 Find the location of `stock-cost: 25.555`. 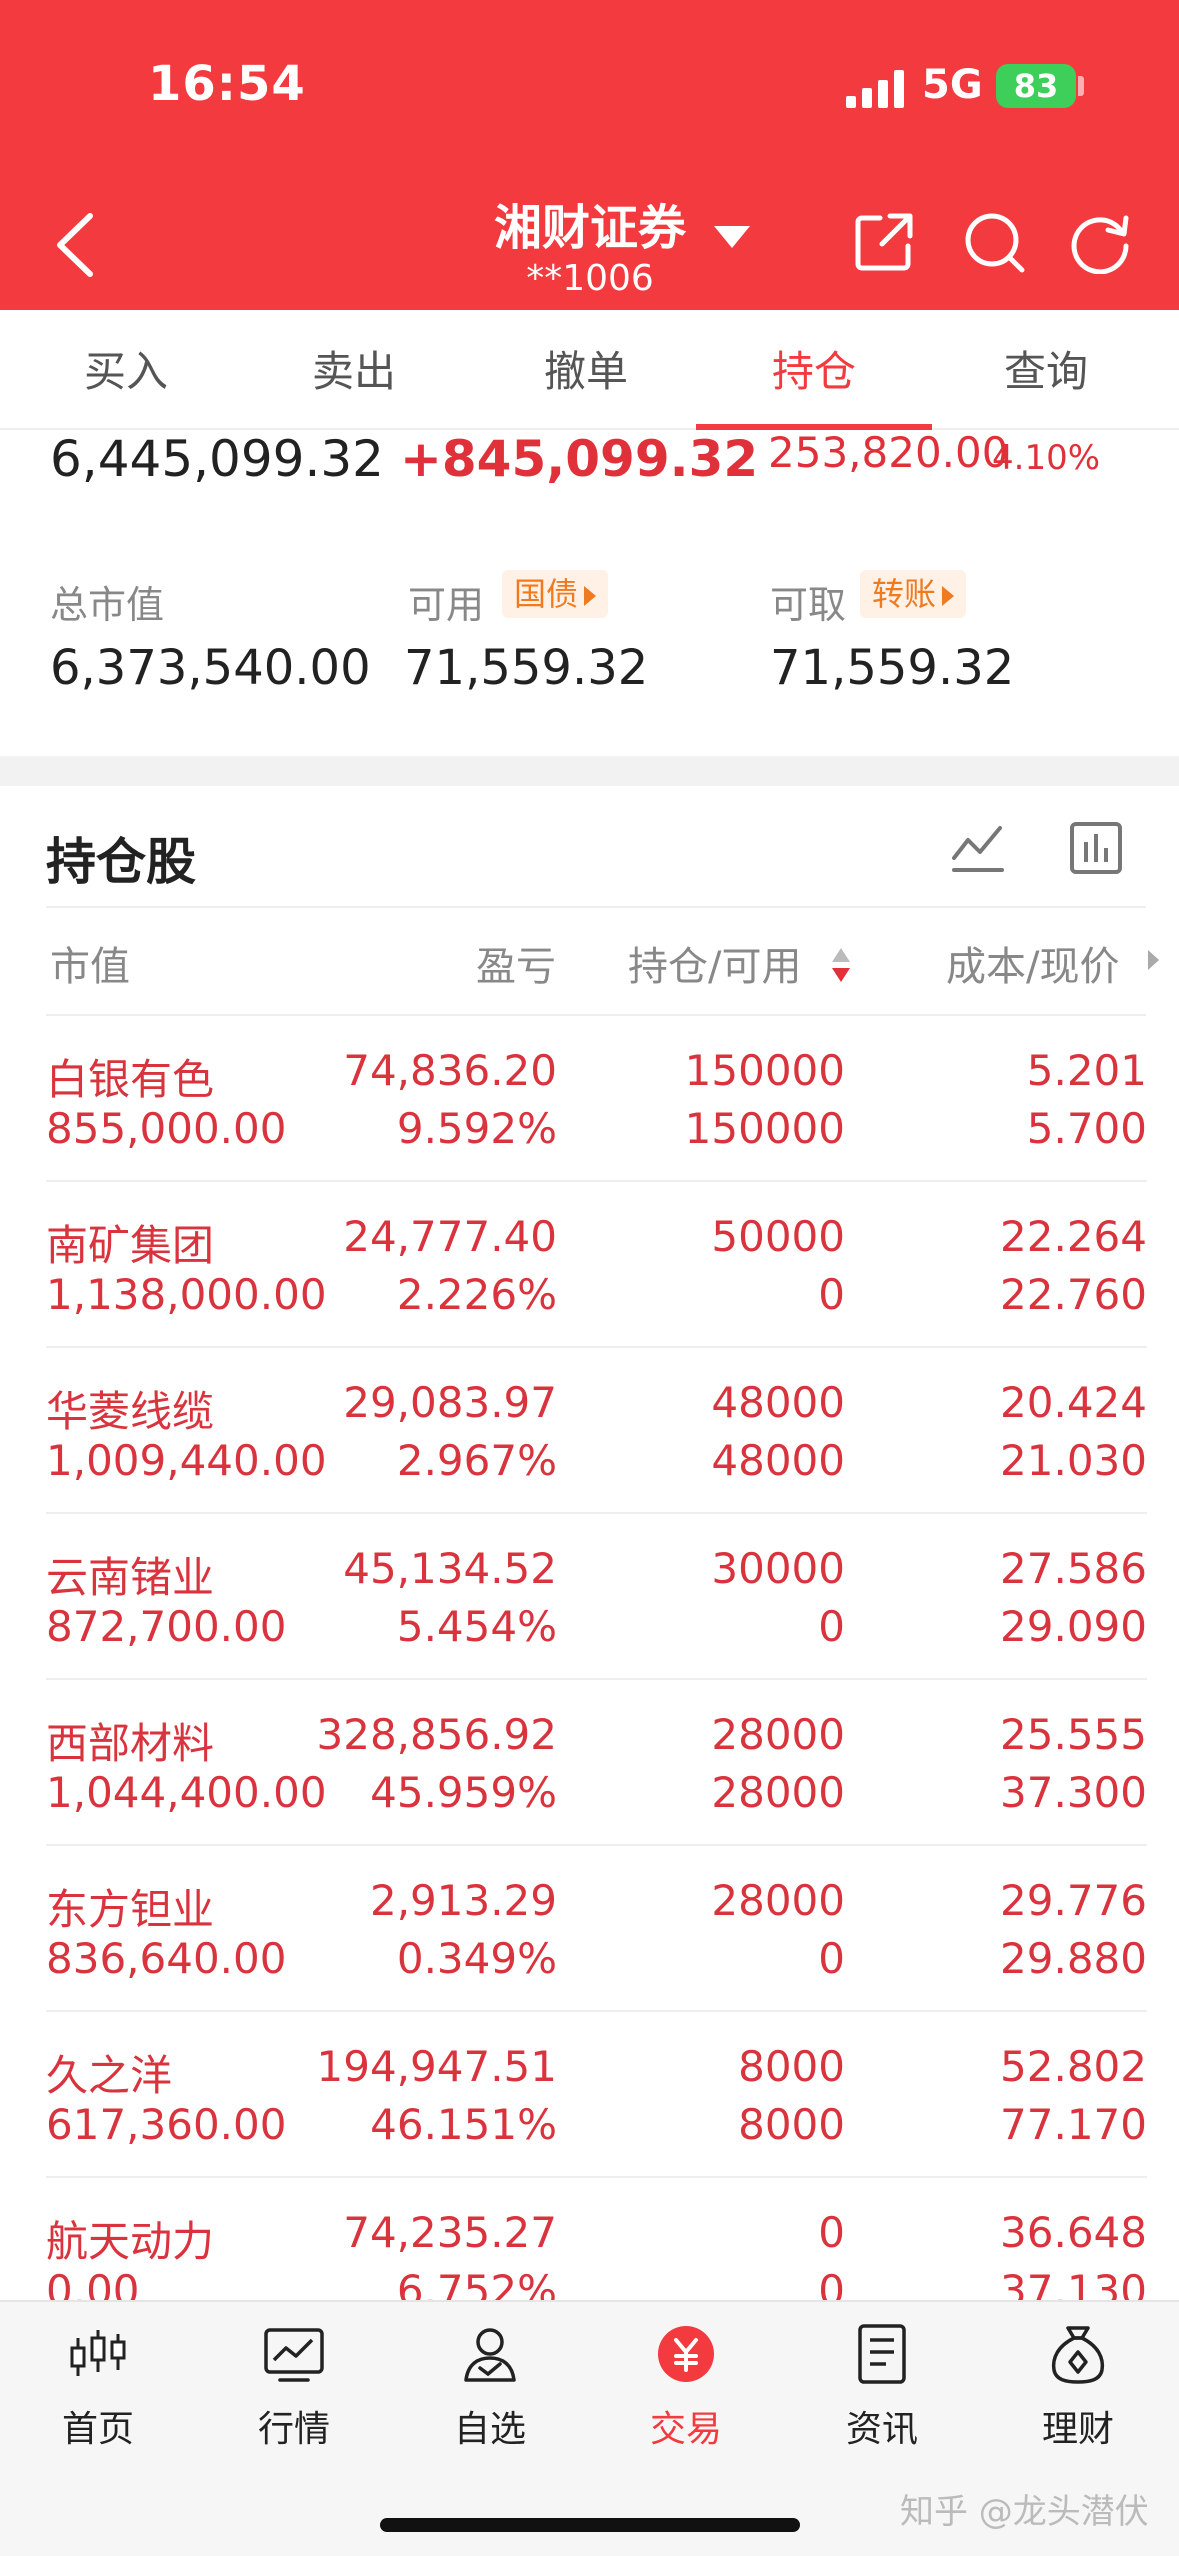

stock-cost: 25.555 is located at coordinates (1073, 1734).